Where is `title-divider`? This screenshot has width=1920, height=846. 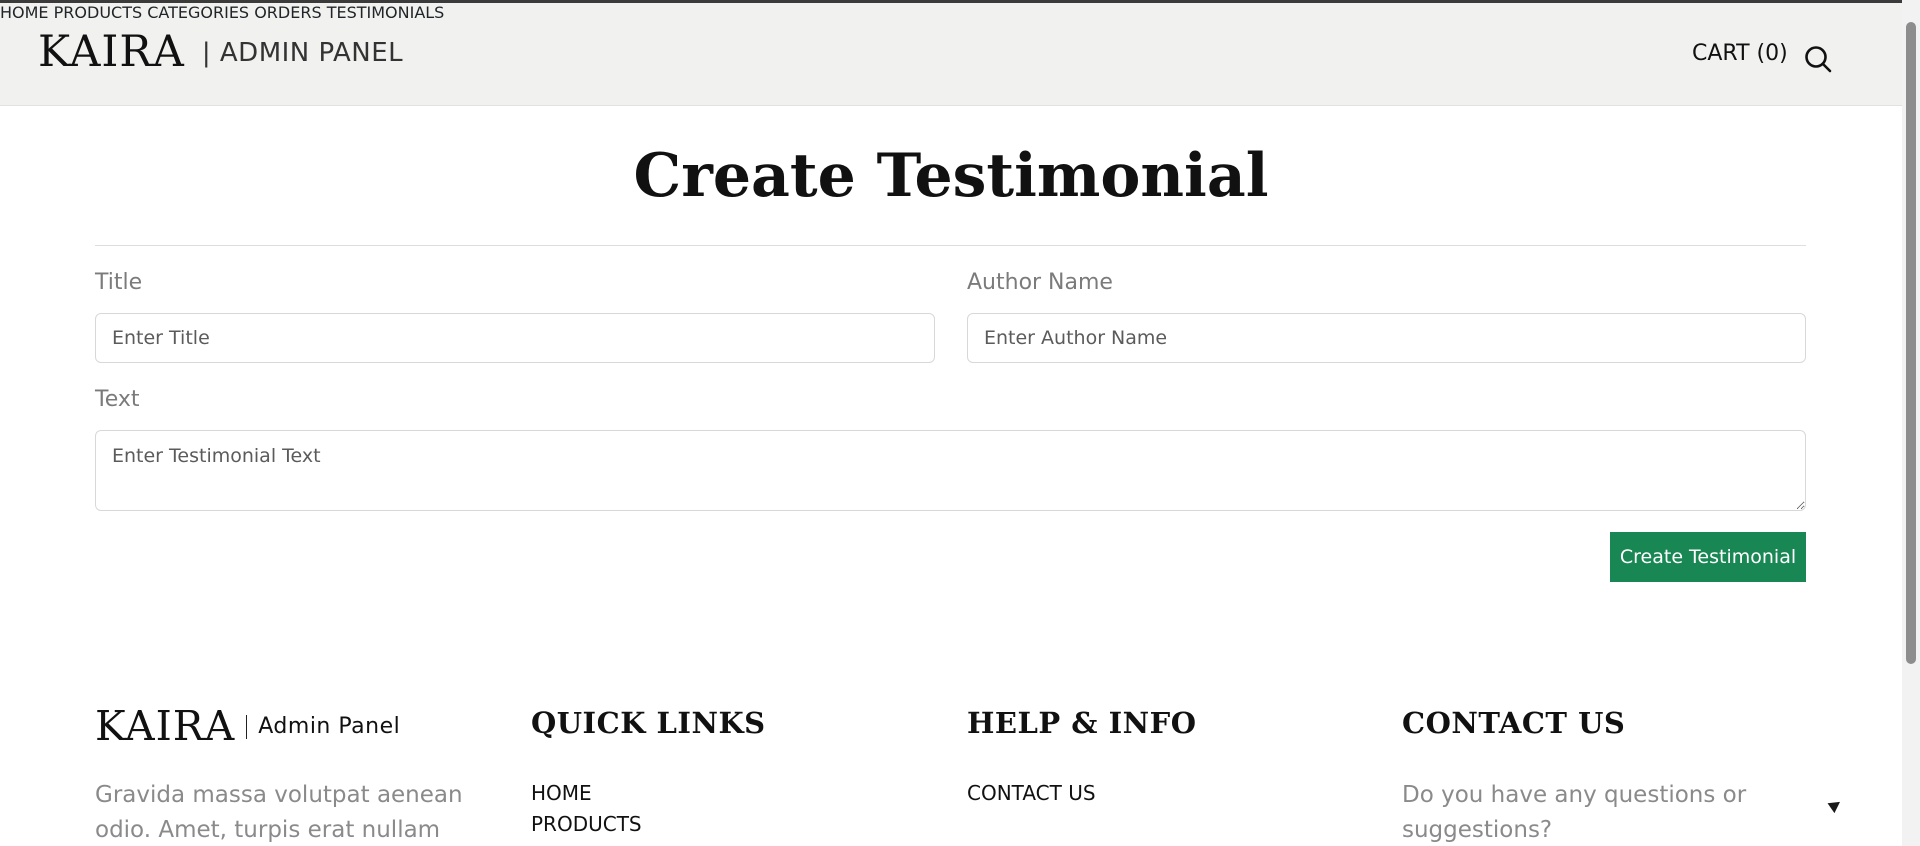 title-divider is located at coordinates (950, 245).